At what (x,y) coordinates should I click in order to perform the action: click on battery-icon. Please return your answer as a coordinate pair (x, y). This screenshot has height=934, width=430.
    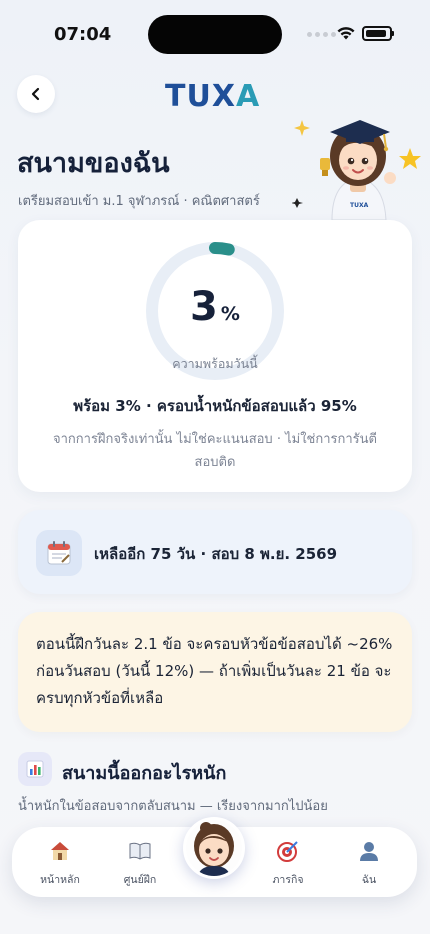
    Looking at the image, I should click on (378, 33).